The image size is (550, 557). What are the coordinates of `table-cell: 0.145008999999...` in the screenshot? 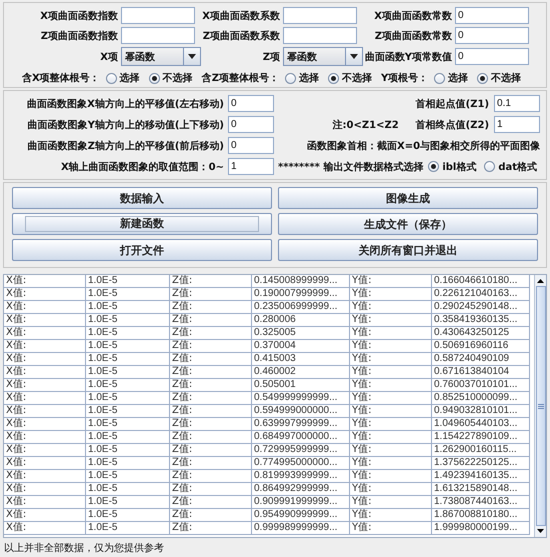 It's located at (301, 281).